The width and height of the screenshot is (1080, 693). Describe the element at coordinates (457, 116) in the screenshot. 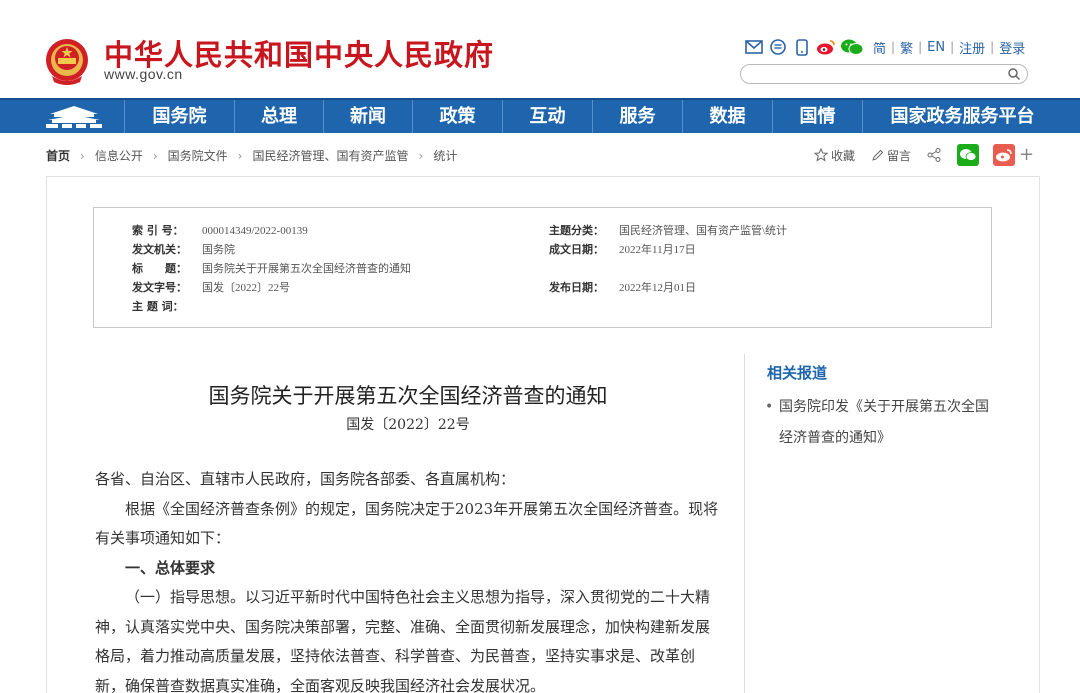

I see `nav-item-zhengce: 政策` at that location.